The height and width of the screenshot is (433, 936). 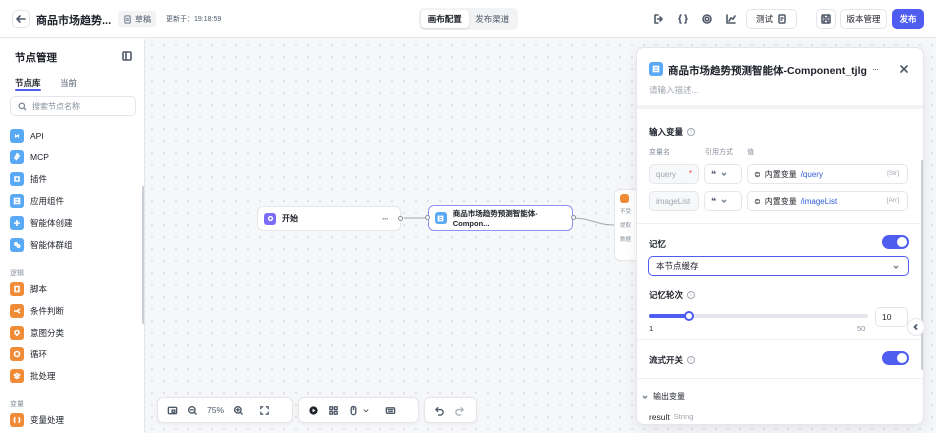 What do you see at coordinates (17, 333) in the screenshot?
I see `intent-icon` at bounding box center [17, 333].